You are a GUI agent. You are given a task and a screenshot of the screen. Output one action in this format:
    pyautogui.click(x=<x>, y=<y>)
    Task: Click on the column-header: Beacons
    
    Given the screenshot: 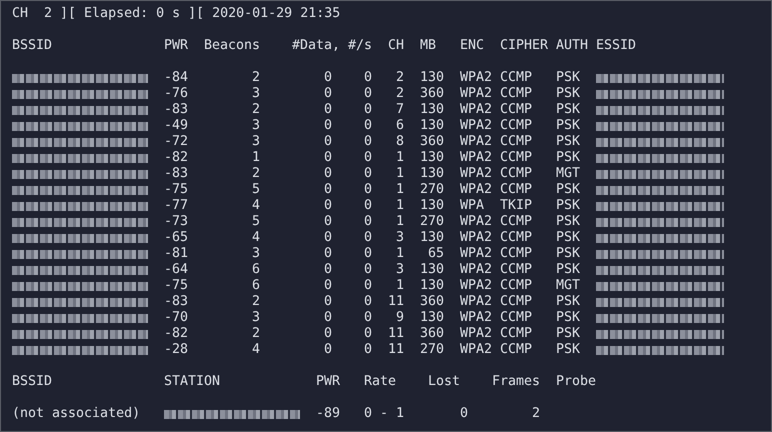 What is the action you would take?
    pyautogui.click(x=233, y=46)
    